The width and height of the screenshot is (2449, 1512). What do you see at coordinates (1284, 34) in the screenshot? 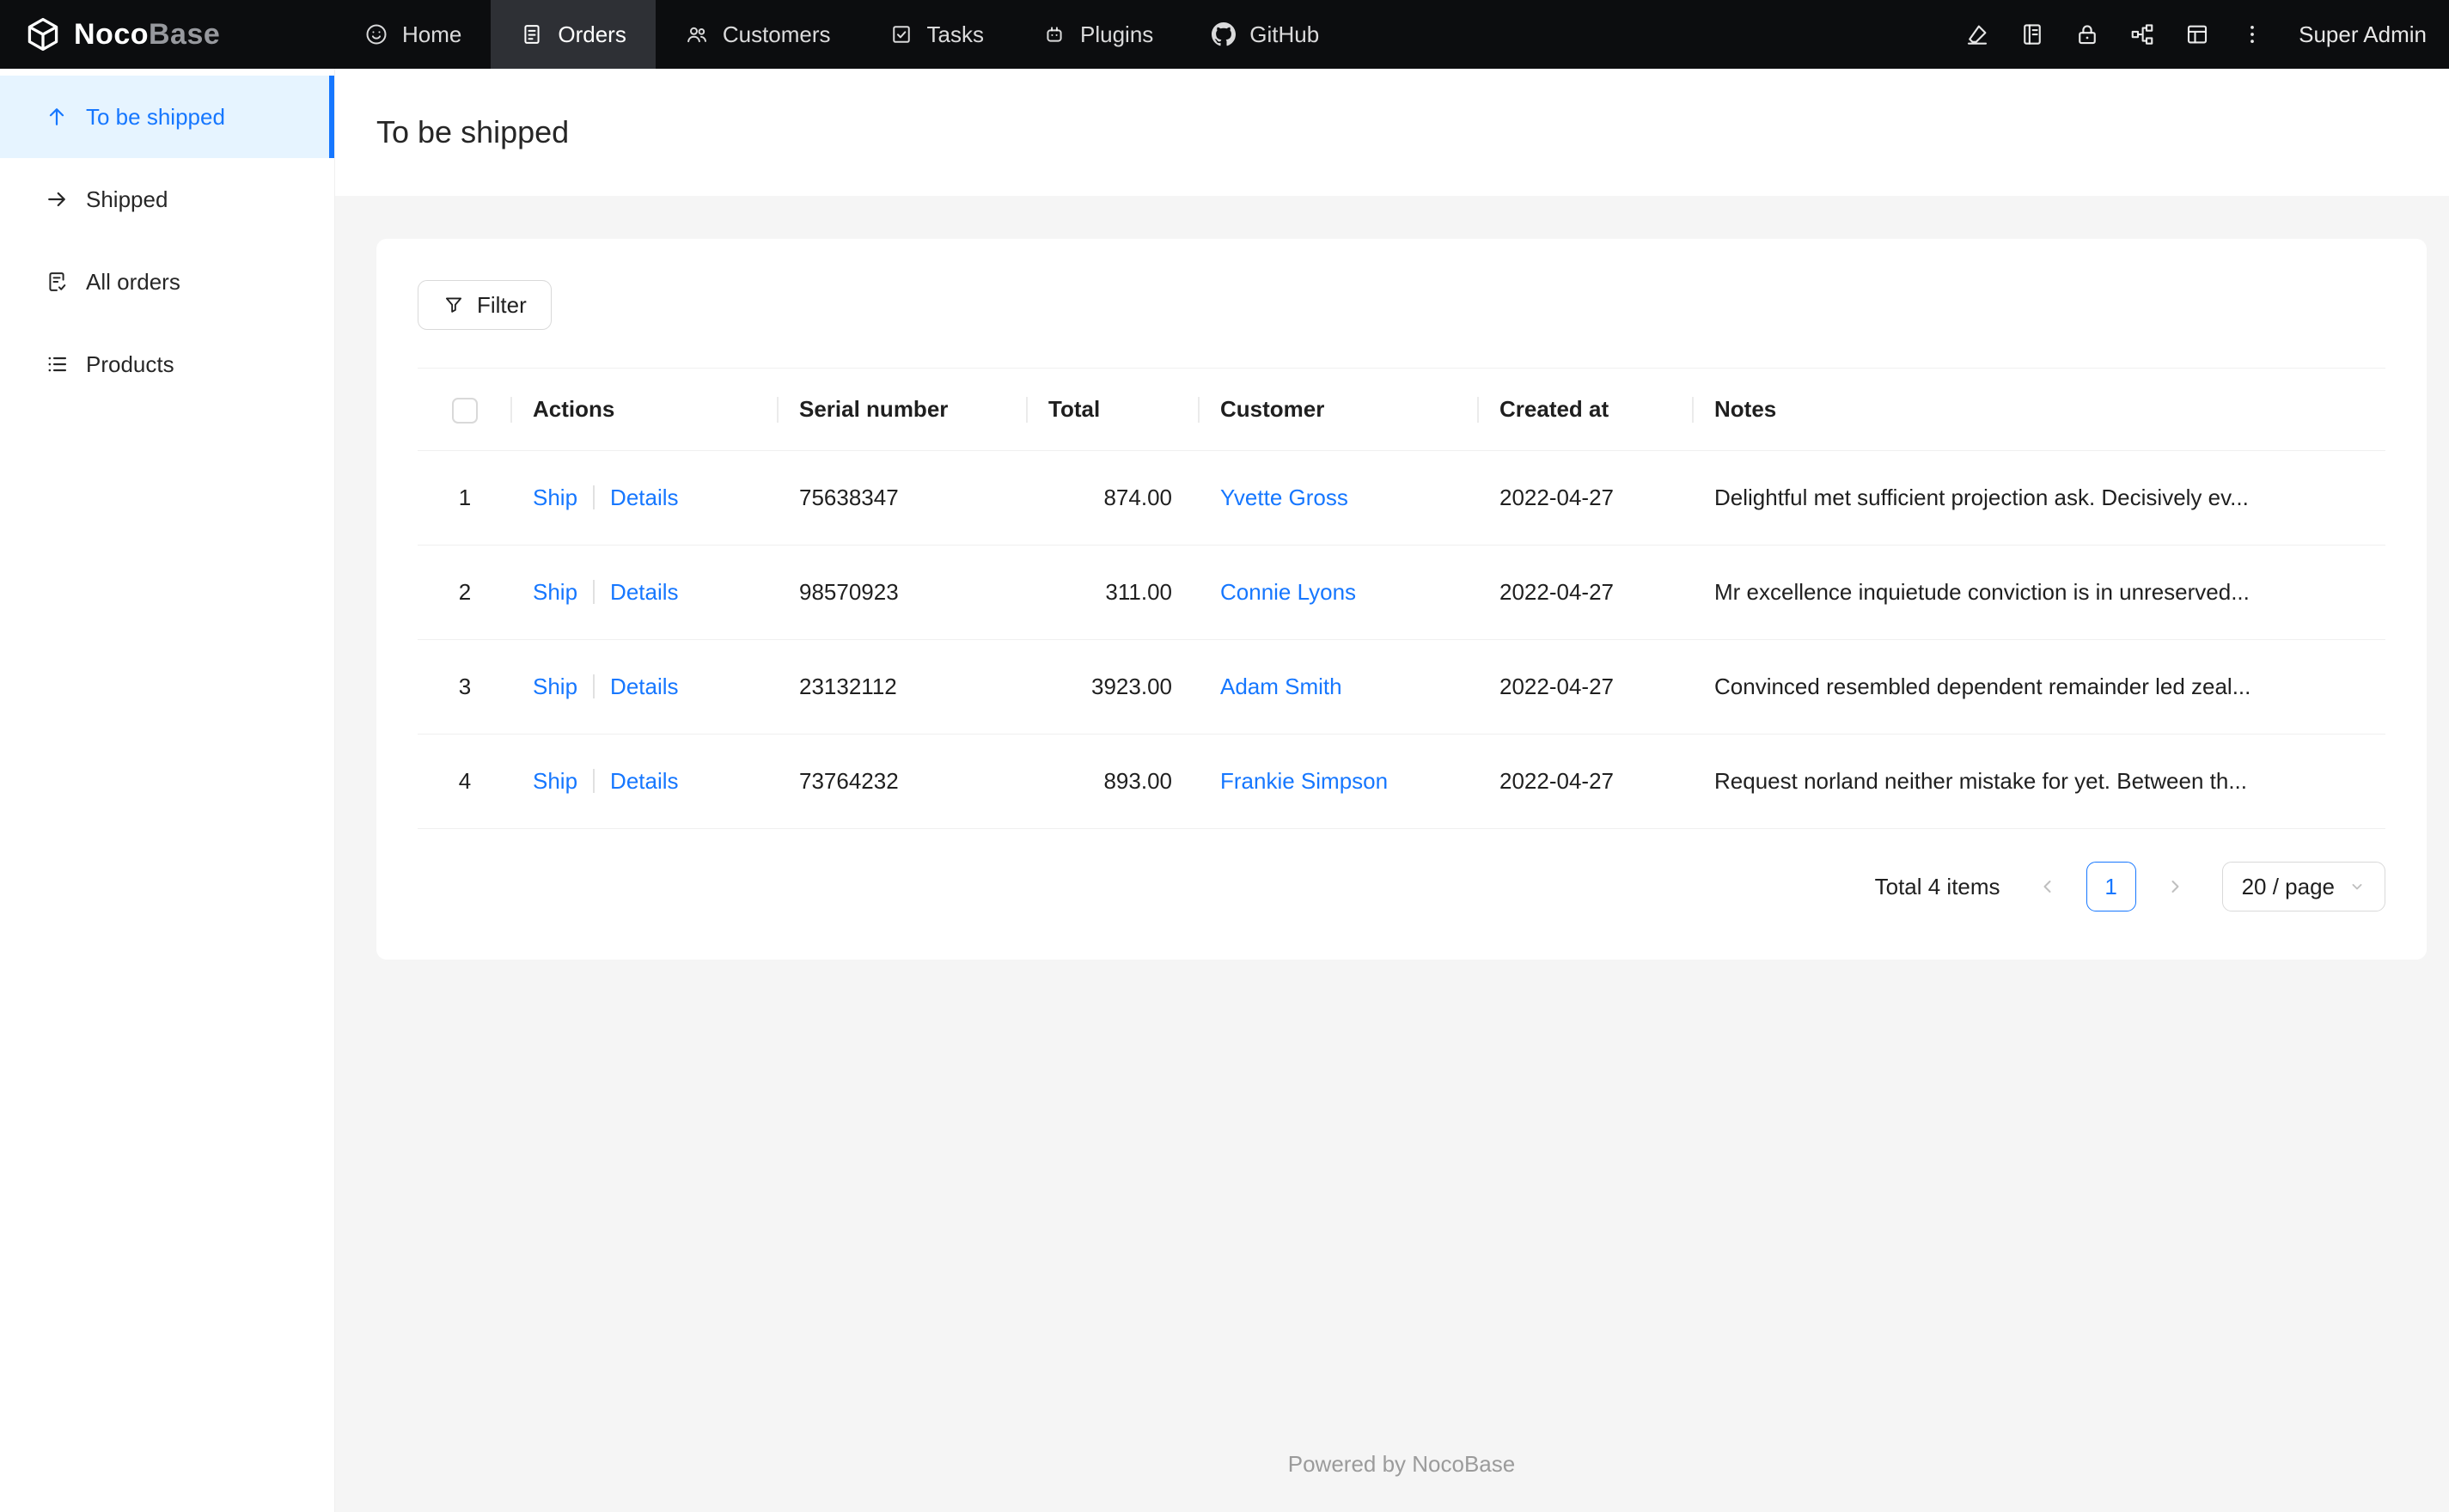
I see `tab-github-label: GitHub` at bounding box center [1284, 34].